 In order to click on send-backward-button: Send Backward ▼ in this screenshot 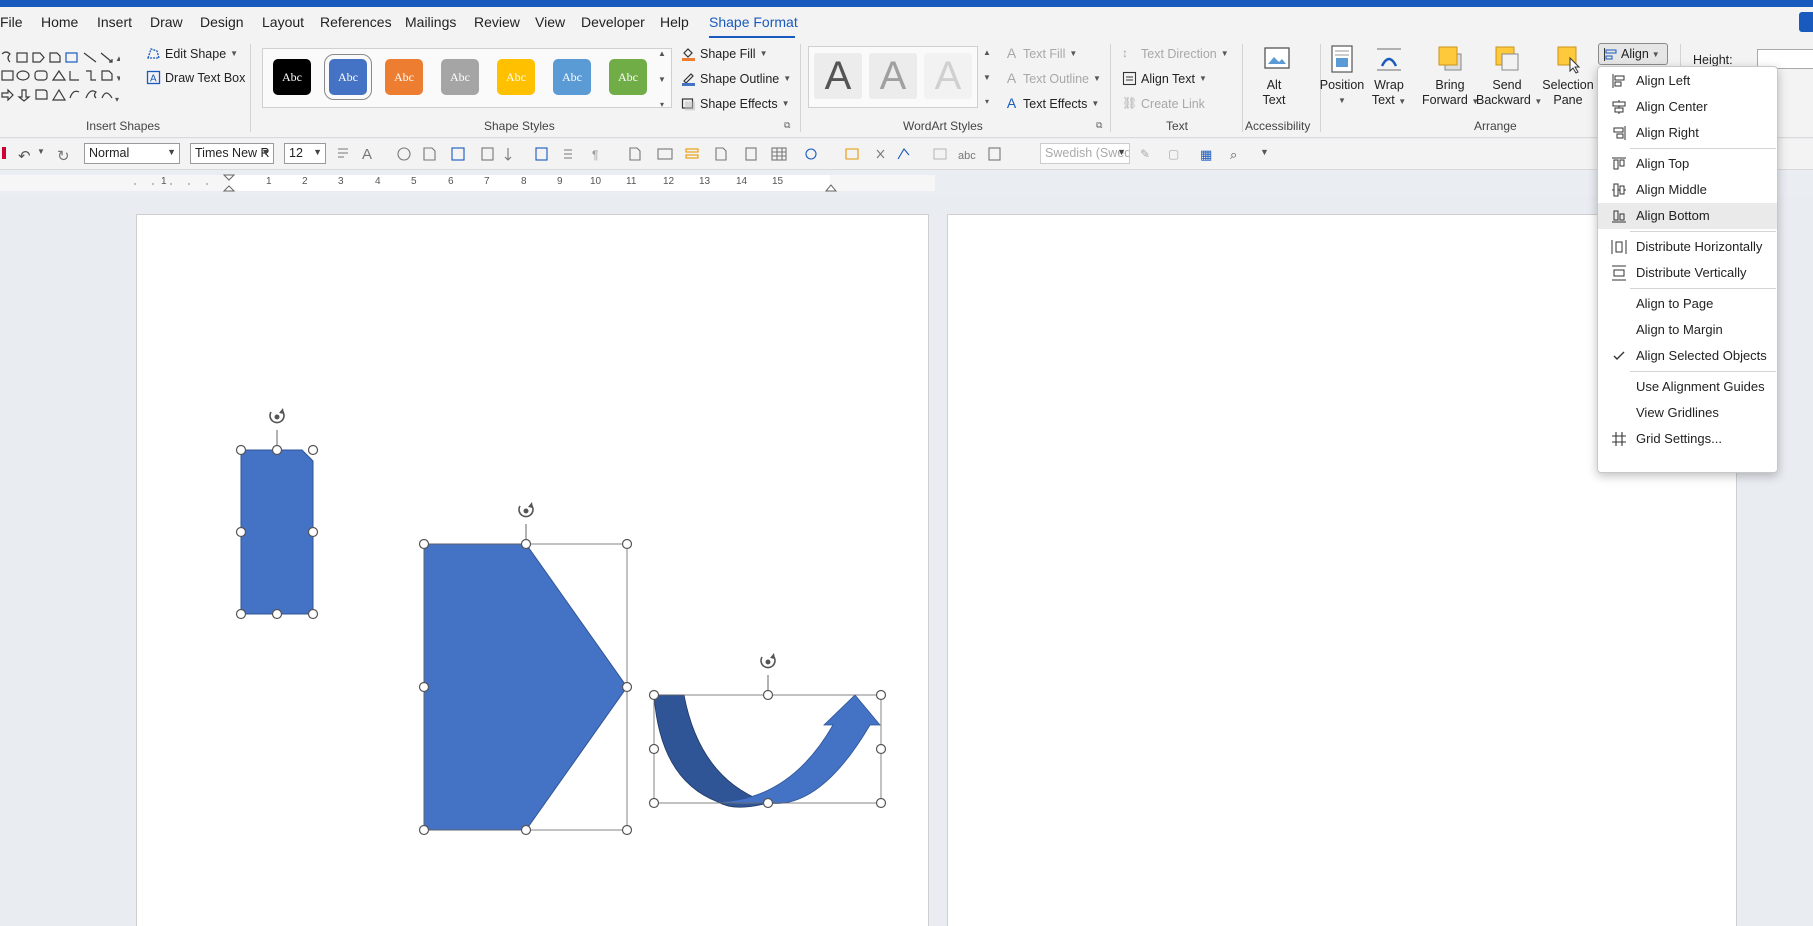, I will do `click(1509, 76)`.